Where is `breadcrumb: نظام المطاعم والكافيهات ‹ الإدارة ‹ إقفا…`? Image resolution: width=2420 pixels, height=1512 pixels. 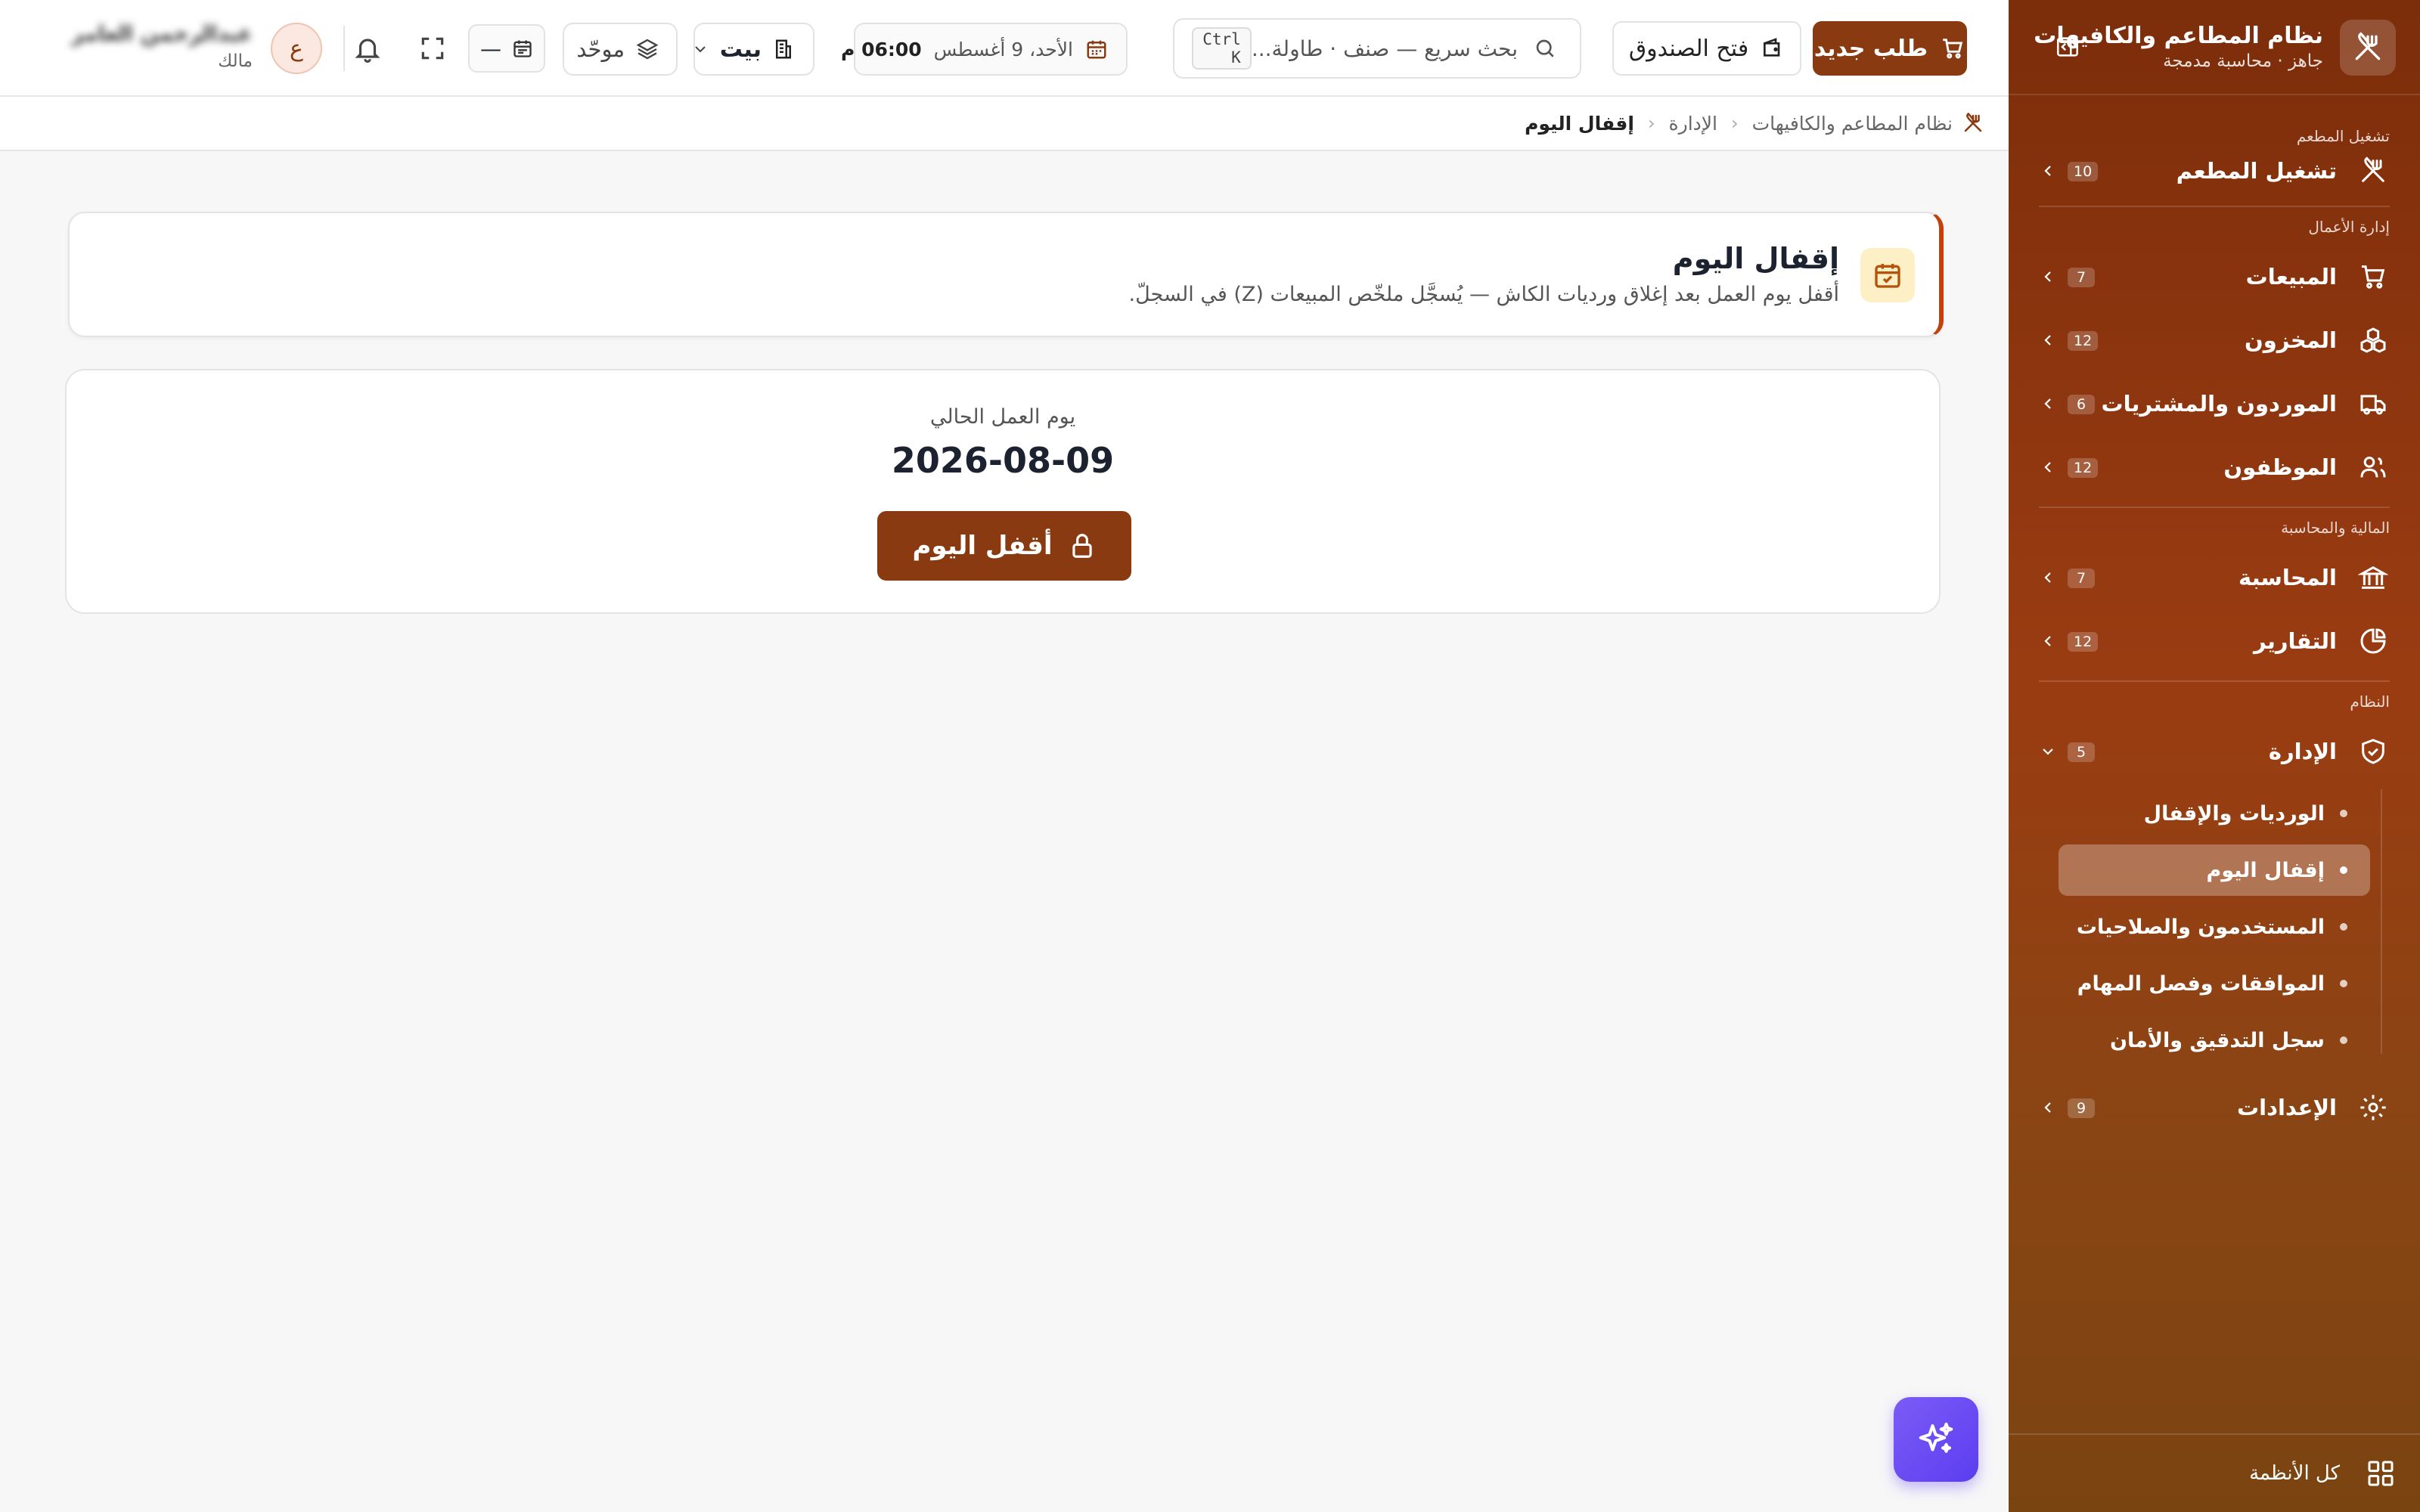
breadcrumb: نظام المطاعم والكافيهات ‹ الإدارة ‹ إقفا… is located at coordinates (1004, 124).